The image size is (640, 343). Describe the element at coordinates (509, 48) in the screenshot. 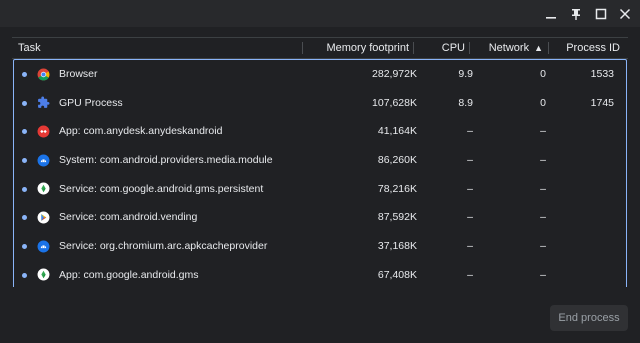

I see `column-header-network-label: Network` at that location.